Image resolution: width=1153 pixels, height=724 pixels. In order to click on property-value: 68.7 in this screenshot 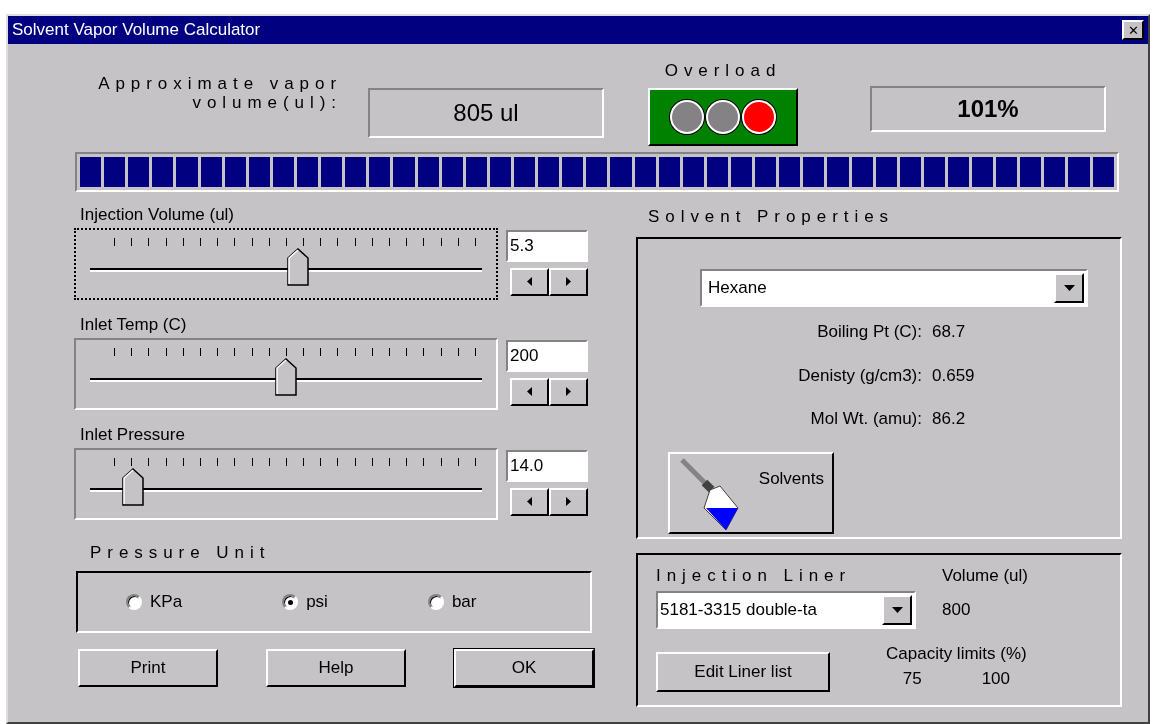, I will do `click(949, 332)`.